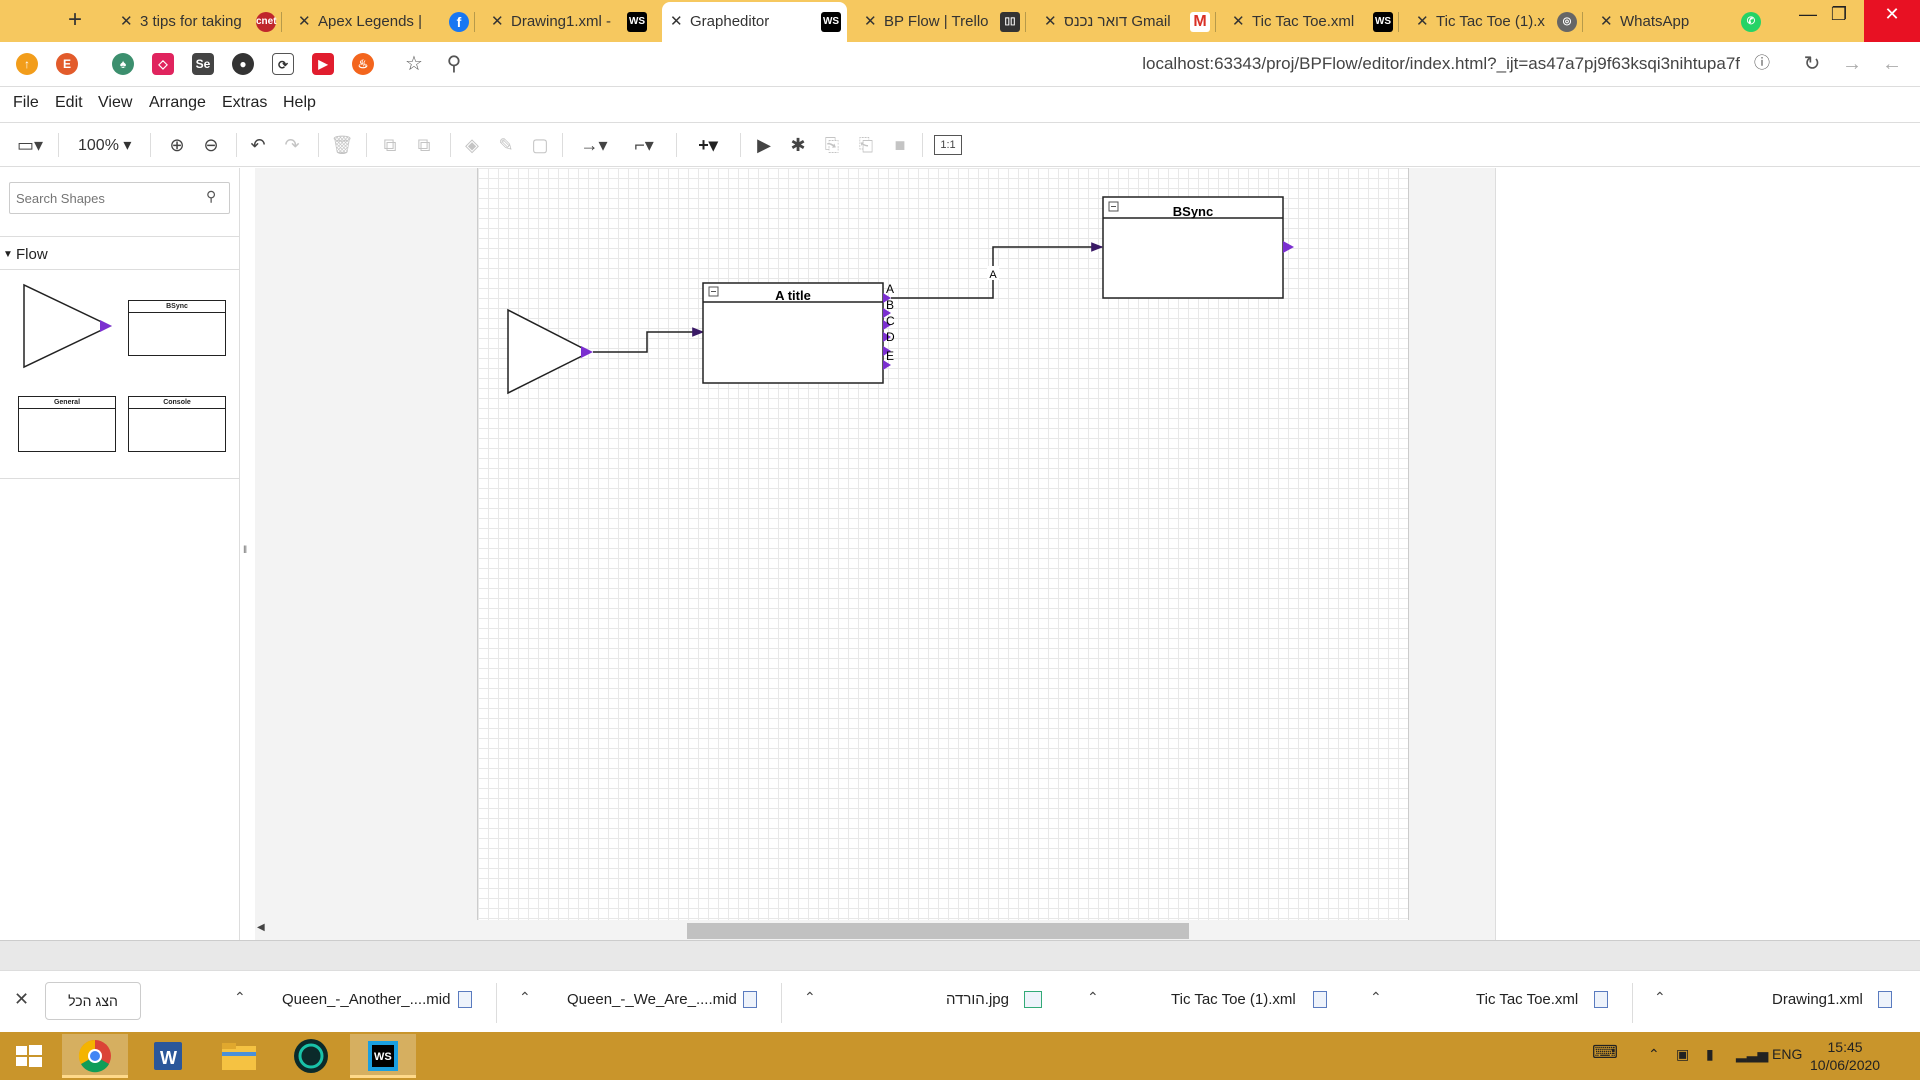 The image size is (1920, 1080). What do you see at coordinates (119, 253) in the screenshot?
I see `flow-section-header: ▼ Flow` at bounding box center [119, 253].